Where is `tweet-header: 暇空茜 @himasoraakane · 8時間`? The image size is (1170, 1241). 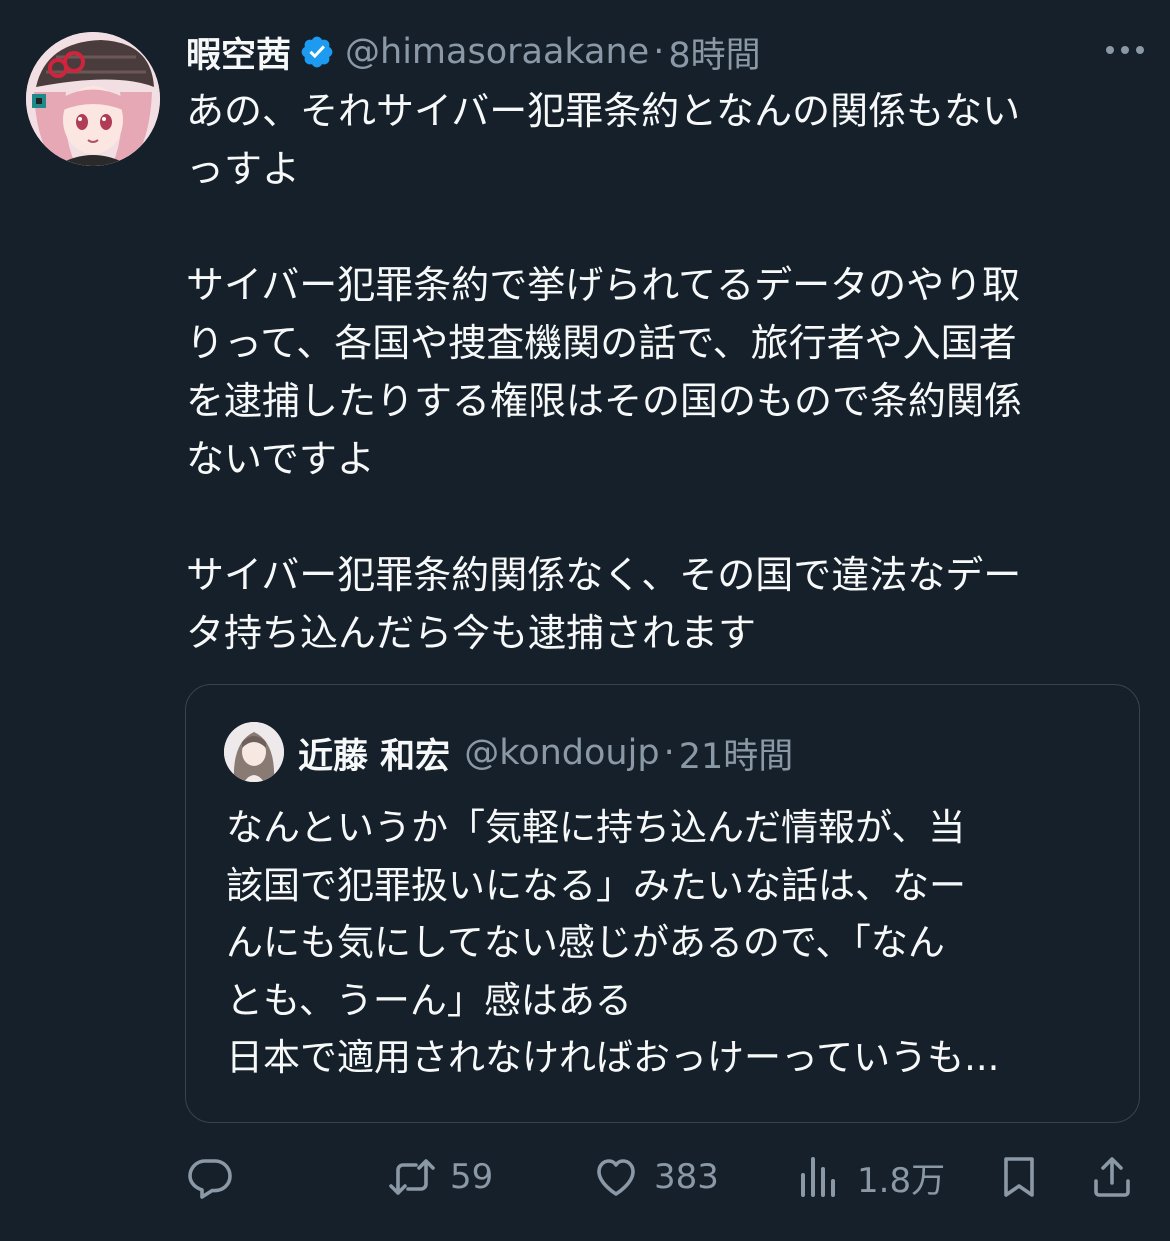
tweet-header: 暇空茜 @himasoraakane · 8時間 is located at coordinates (636, 52).